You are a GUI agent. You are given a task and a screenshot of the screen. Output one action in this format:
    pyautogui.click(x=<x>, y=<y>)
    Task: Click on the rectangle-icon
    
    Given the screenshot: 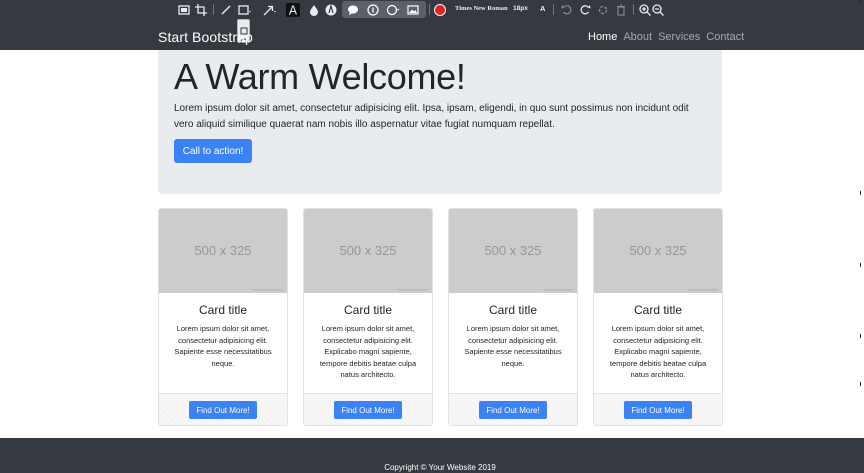 What is the action you would take?
    pyautogui.click(x=244, y=10)
    